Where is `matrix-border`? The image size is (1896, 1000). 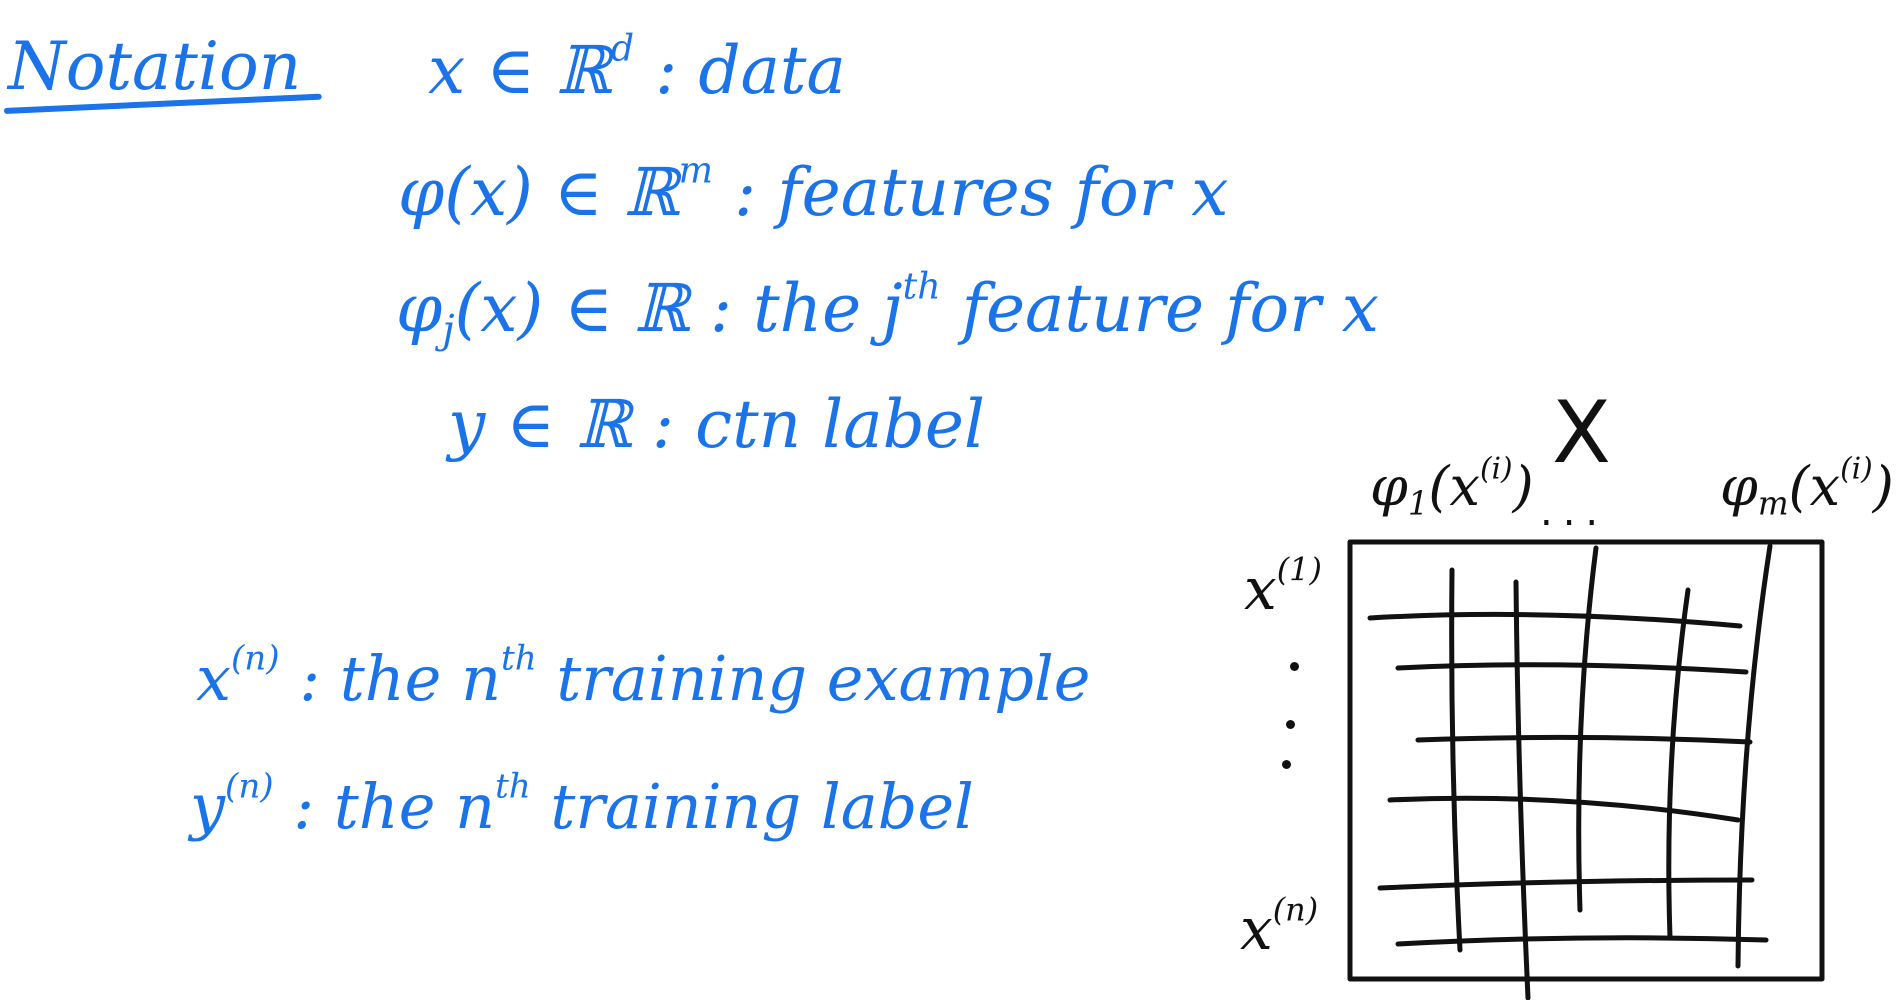 matrix-border is located at coordinates (1586, 760).